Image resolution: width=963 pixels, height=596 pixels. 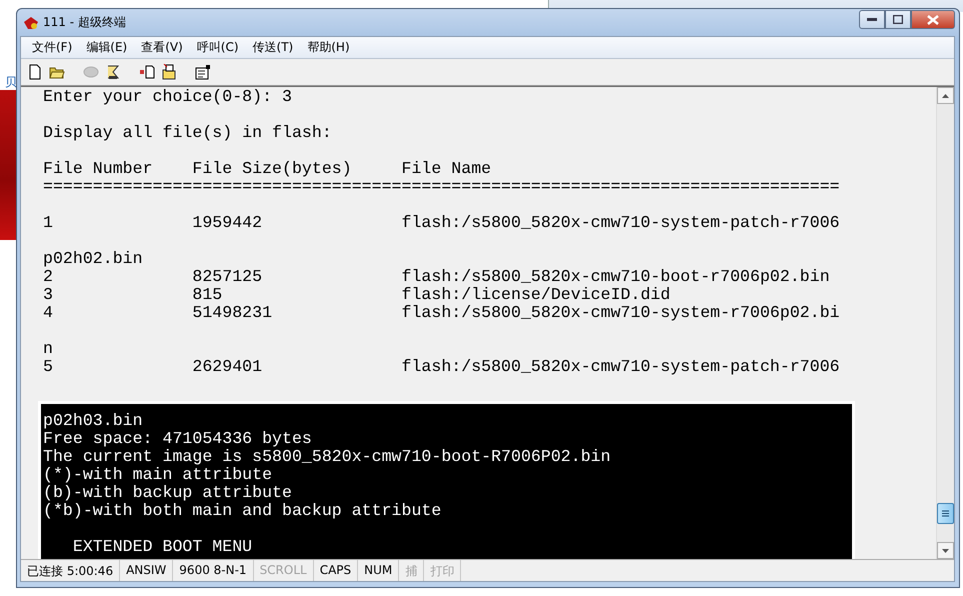 What do you see at coordinates (437, 277) in the screenshot?
I see `terminal-line: 2 8257125 flash:/s5800_5820x-cmw710-boot-r7006p02.bin` at bounding box center [437, 277].